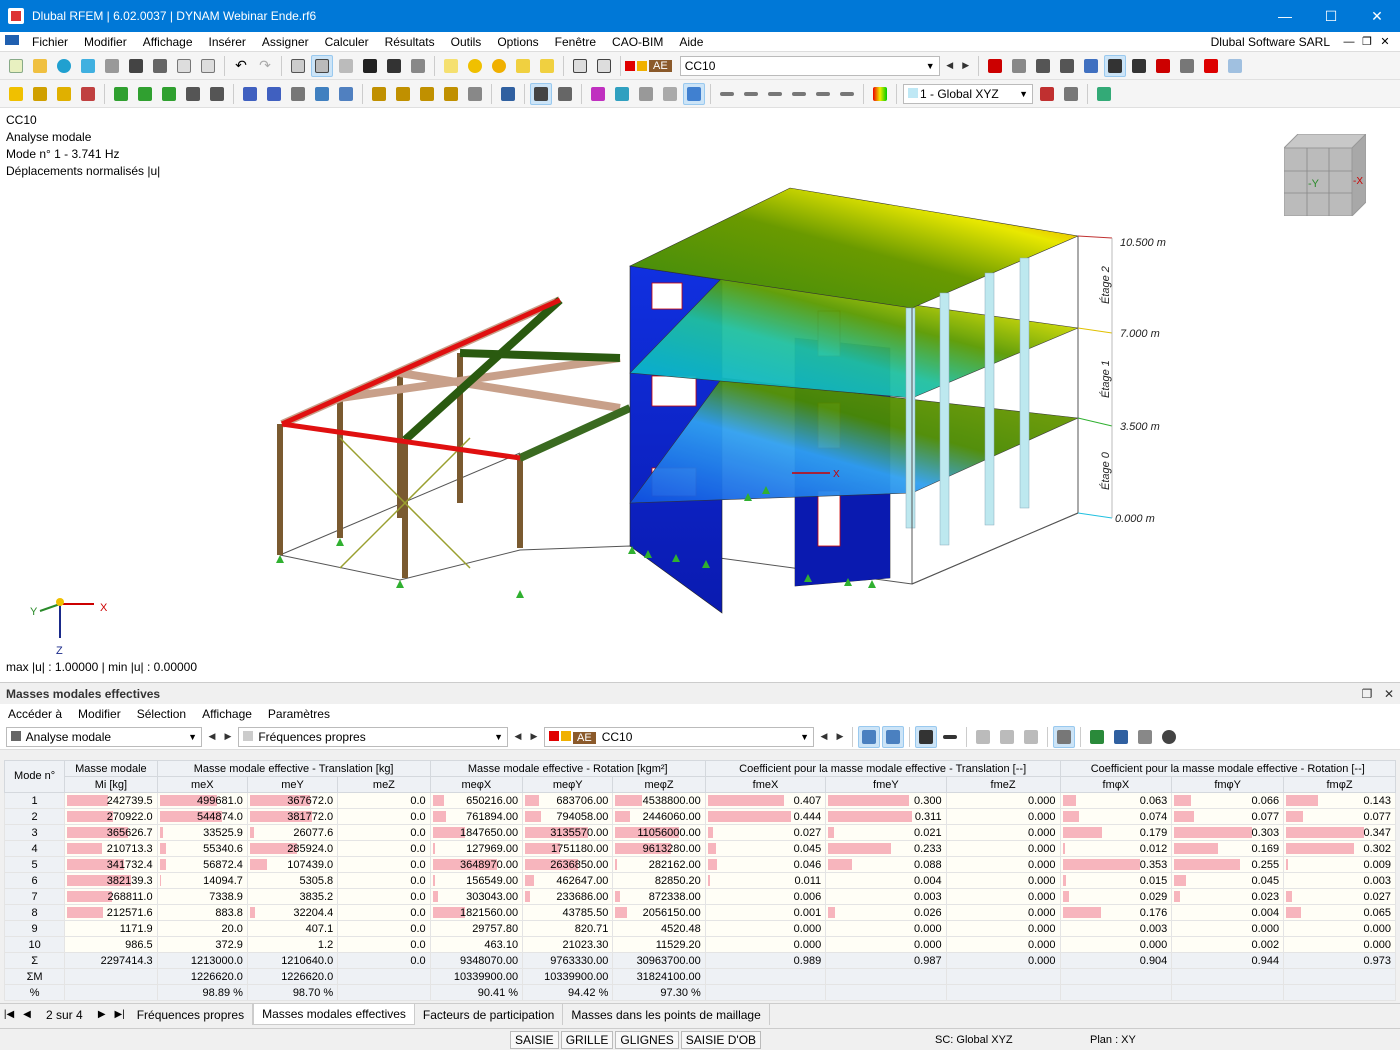  Describe the element at coordinates (523, 66) in the screenshot. I see `section-icon` at that location.